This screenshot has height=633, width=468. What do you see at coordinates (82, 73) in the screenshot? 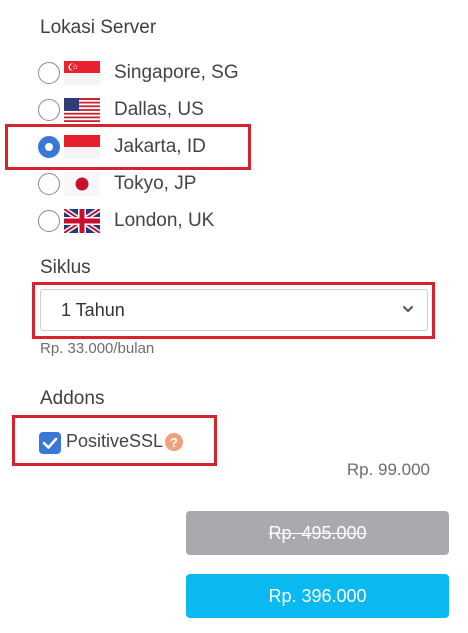
I see `singapore-flag-icon` at bounding box center [82, 73].